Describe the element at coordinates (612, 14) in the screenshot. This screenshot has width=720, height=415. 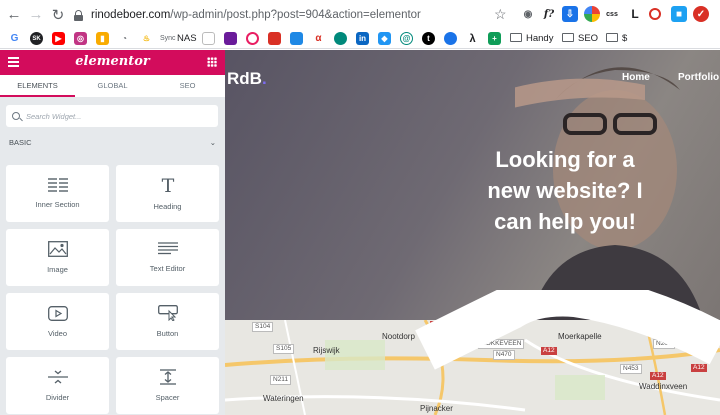
I see `css-icon: css` at that location.